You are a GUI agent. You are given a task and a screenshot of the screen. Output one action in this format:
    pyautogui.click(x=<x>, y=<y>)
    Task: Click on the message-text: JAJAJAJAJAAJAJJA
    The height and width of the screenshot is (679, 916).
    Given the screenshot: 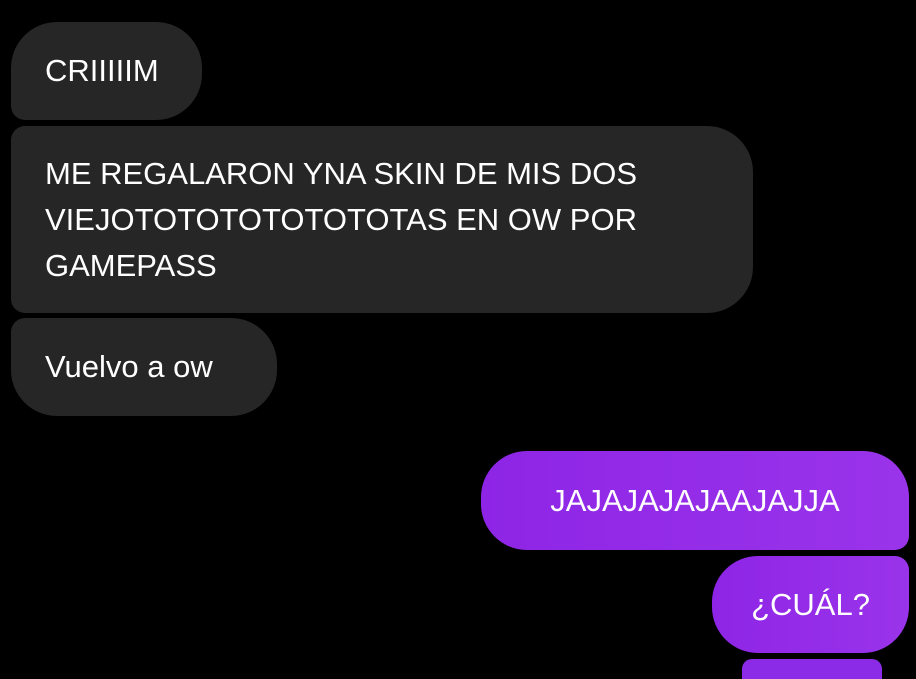 What is the action you would take?
    pyautogui.click(x=695, y=500)
    